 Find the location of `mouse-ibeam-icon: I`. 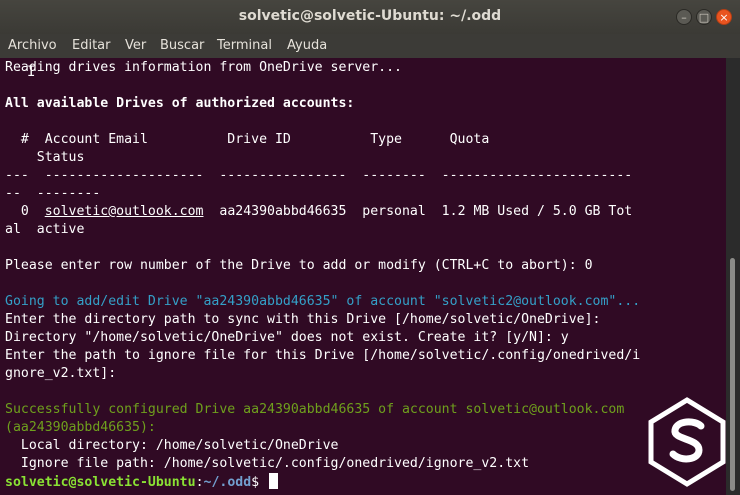

mouse-ibeam-icon: I is located at coordinates (31, 72).